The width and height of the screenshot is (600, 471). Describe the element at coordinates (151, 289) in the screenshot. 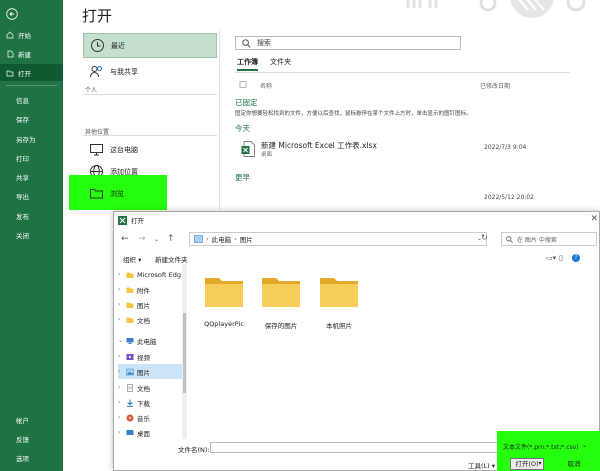

I see `nav-item-folder: › 附件` at that location.